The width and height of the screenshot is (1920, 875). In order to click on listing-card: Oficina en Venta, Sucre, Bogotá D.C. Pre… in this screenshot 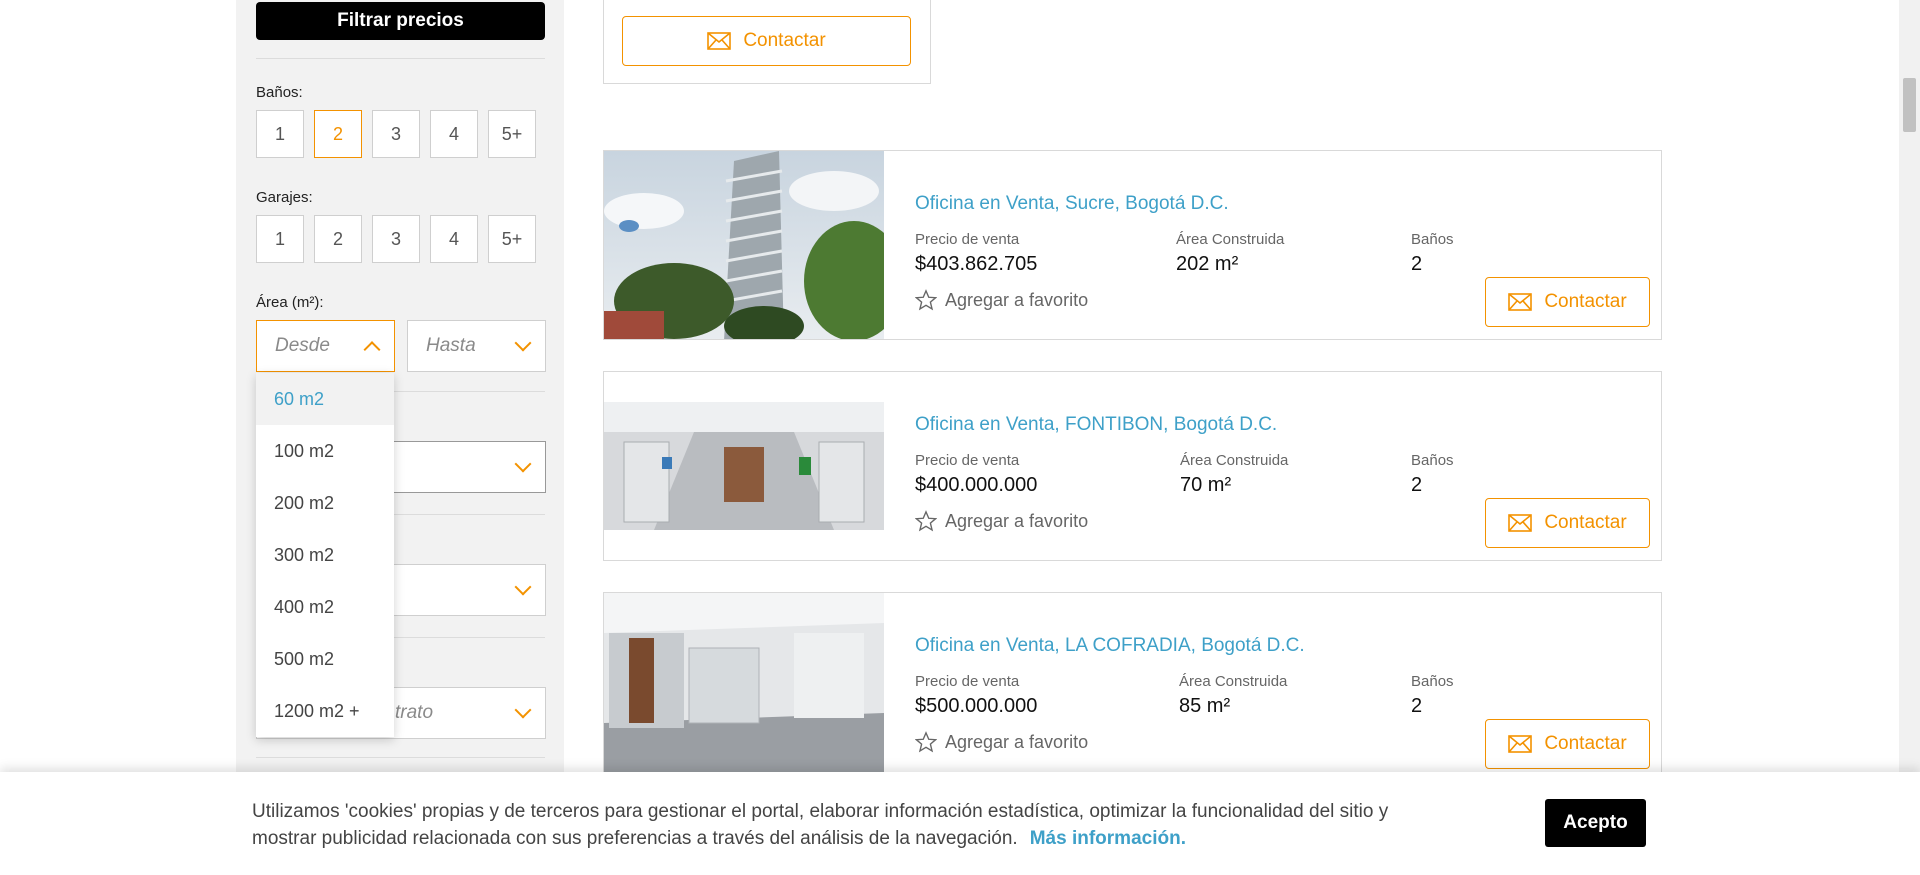, I will do `click(1132, 245)`.